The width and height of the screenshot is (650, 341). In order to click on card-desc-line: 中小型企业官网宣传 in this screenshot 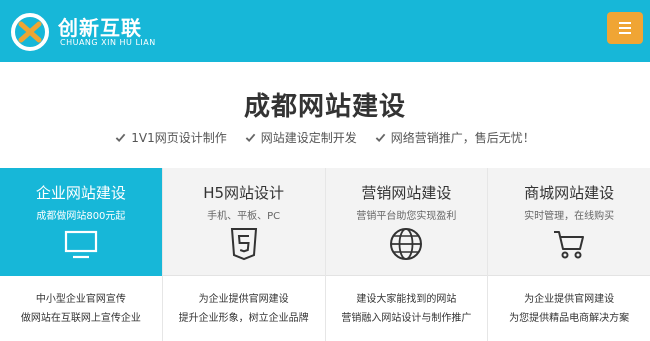, I will do `click(80, 299)`.